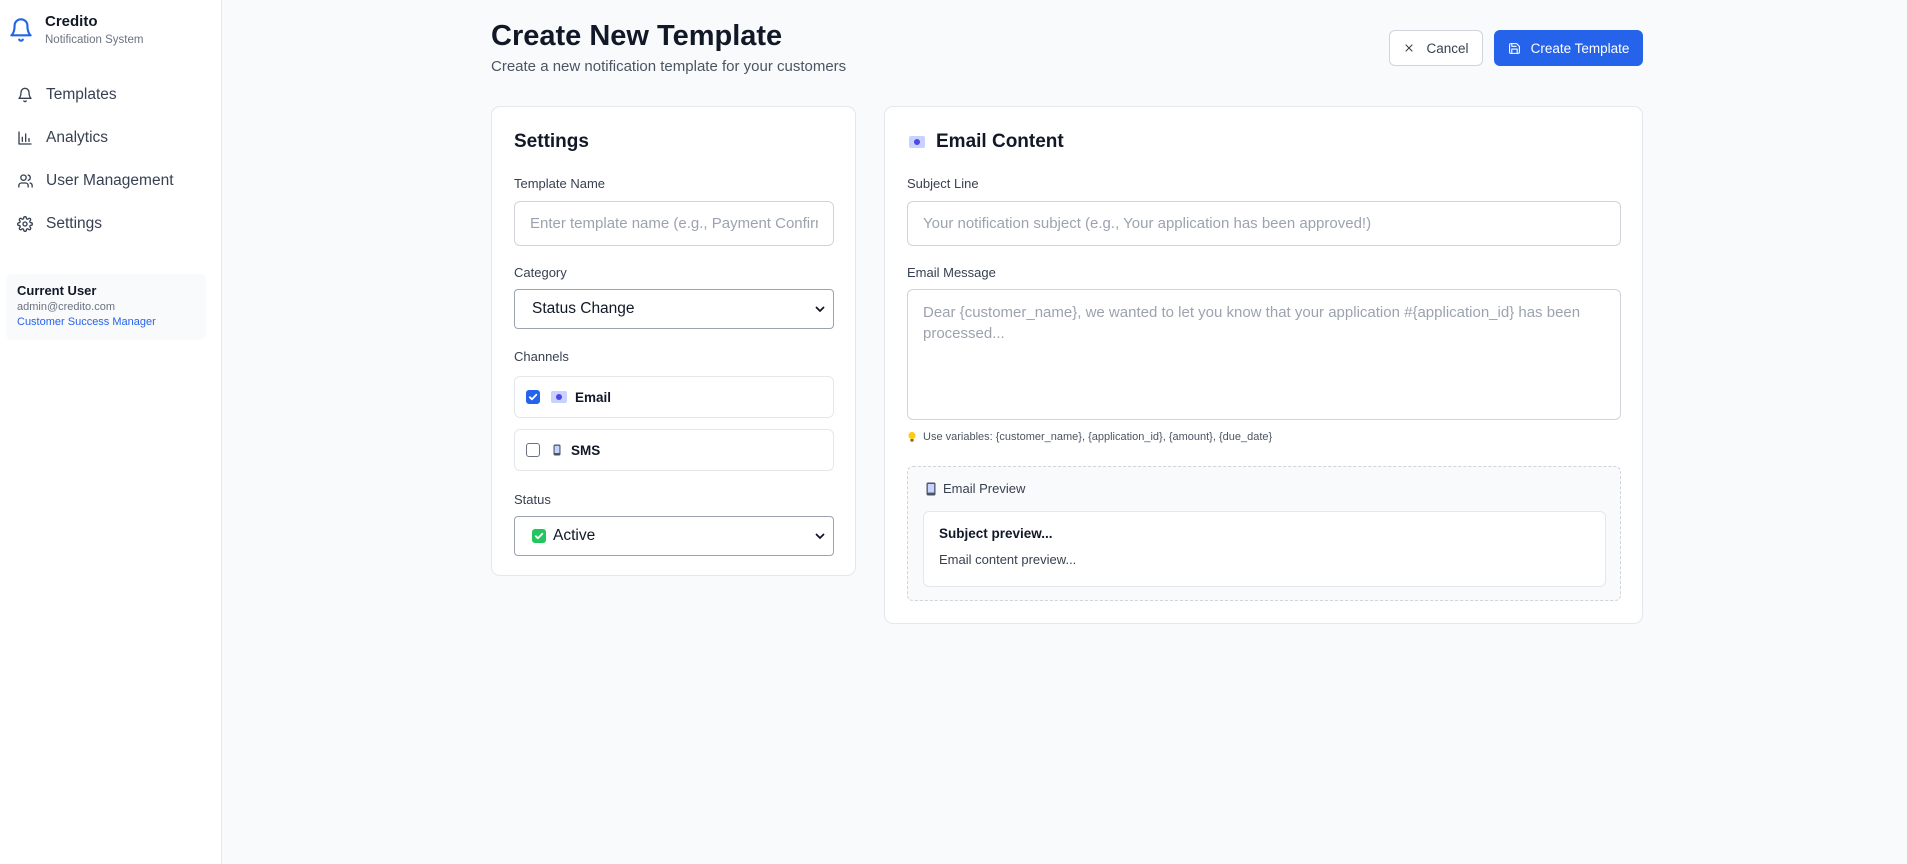  I want to click on email-message-textarea, so click(1264, 354).